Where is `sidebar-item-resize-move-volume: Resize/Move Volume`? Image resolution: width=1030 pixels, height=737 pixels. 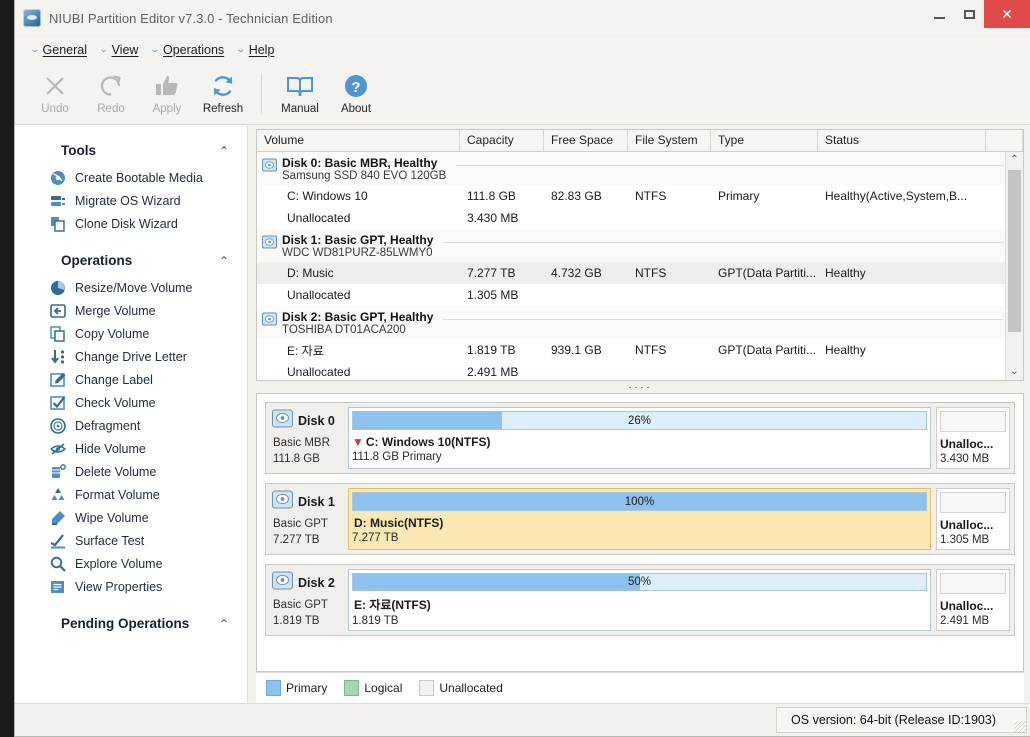 sidebar-item-resize-move-volume: Resize/Move Volume is located at coordinates (131, 287).